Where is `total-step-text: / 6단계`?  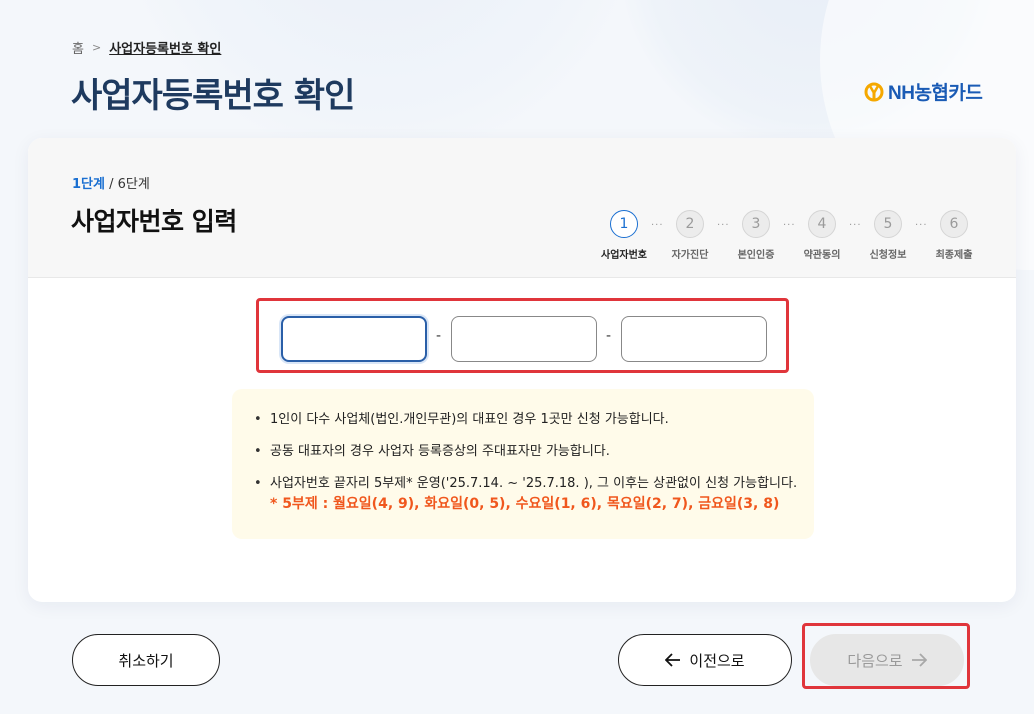 total-step-text: / 6단계 is located at coordinates (127, 184).